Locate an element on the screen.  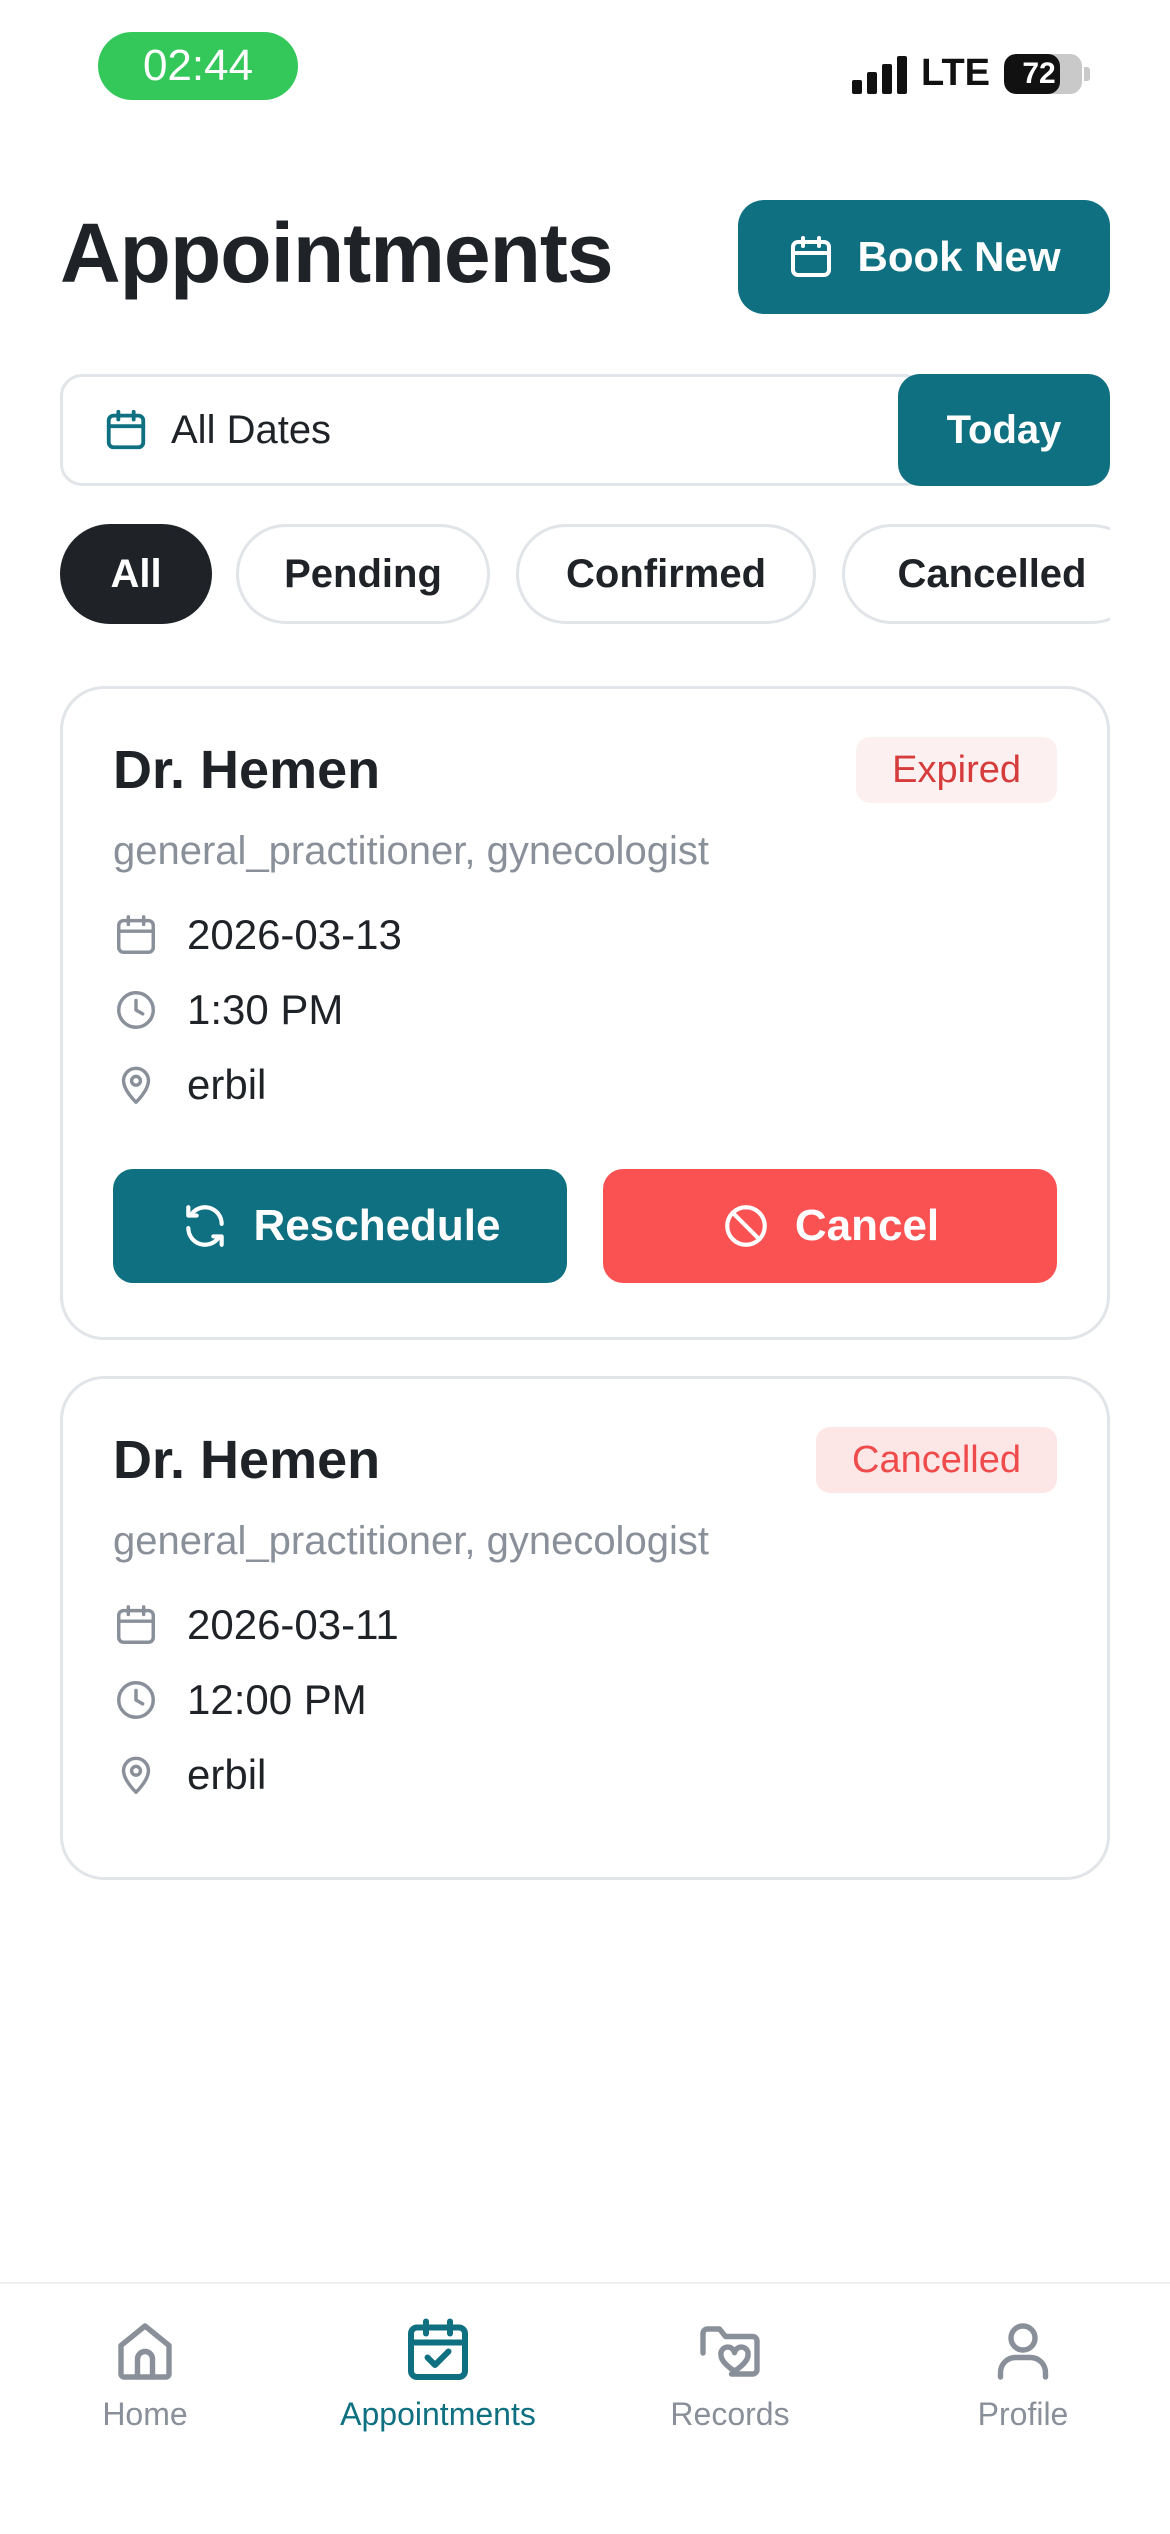
tab-records-label: Records is located at coordinates (730, 2414).